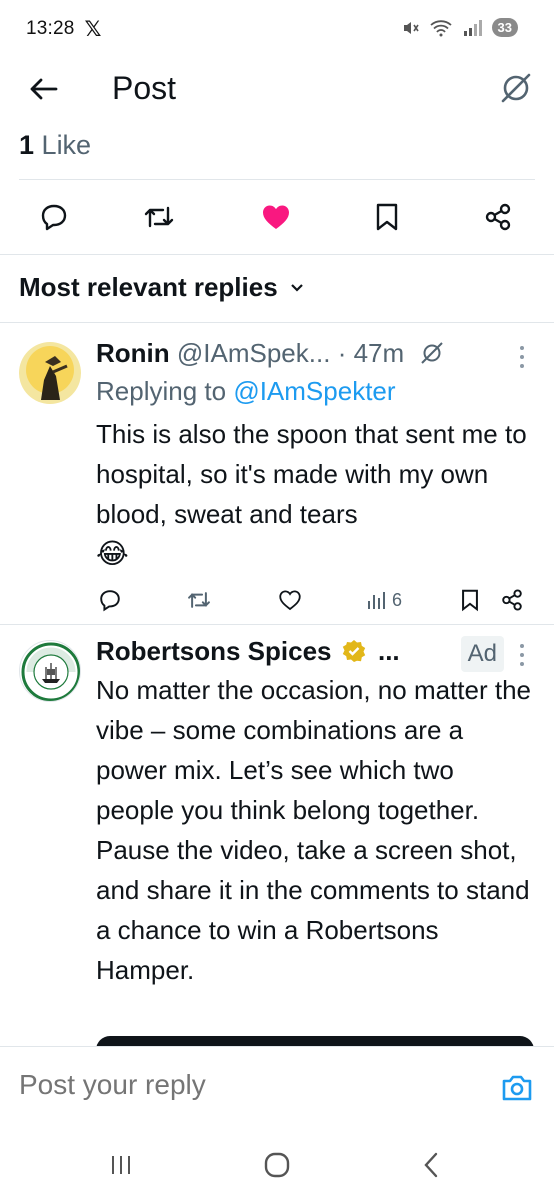 The image size is (554, 1200). What do you see at coordinates (43, 89) in the screenshot?
I see `back-arrow-icon` at bounding box center [43, 89].